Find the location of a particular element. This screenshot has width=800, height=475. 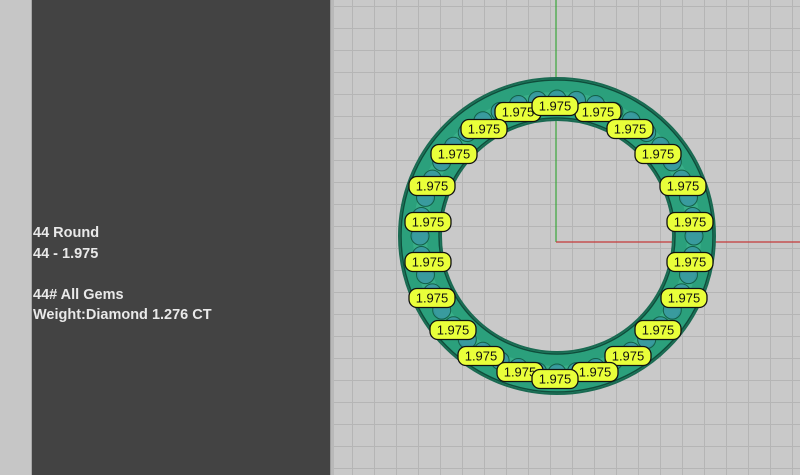

all-gems-line: 44# All Gems is located at coordinates (78, 294).